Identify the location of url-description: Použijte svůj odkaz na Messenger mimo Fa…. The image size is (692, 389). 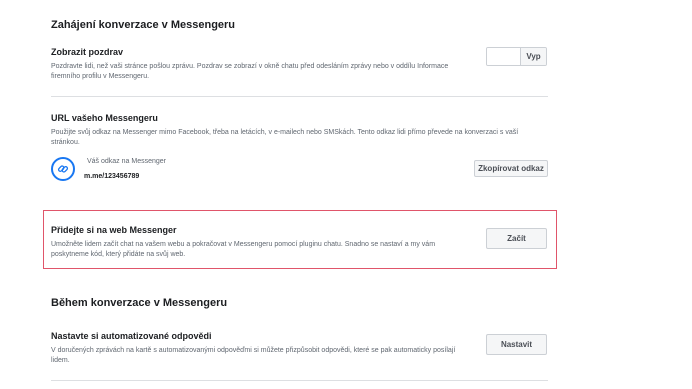
(301, 138).